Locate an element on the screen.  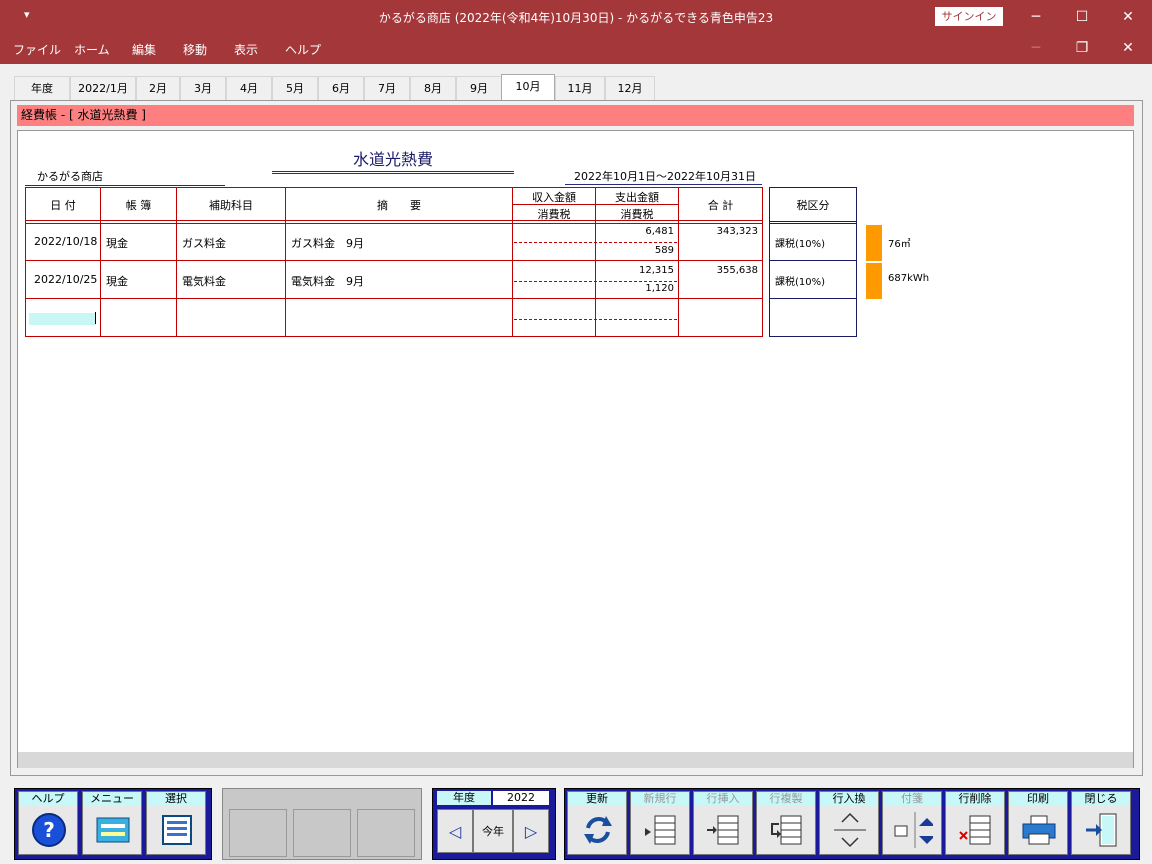
tab-3: 3月 is located at coordinates (203, 88).